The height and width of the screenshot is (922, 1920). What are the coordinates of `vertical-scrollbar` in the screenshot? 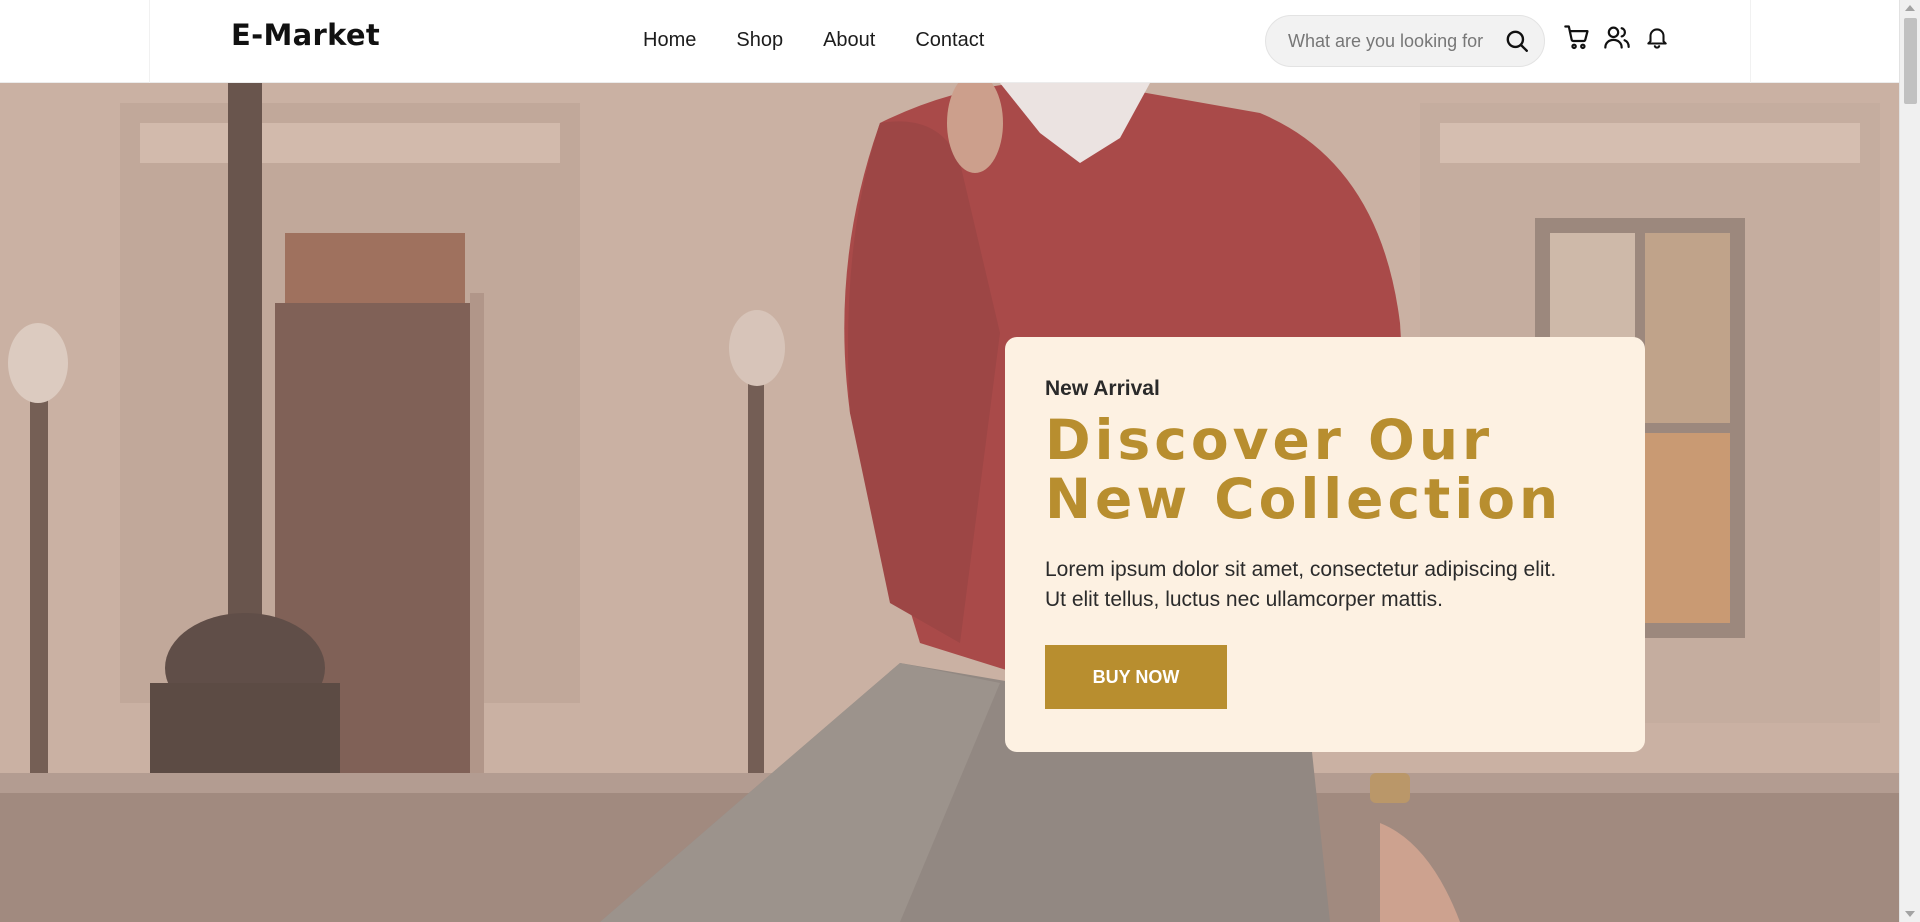 It's located at (1909, 461).